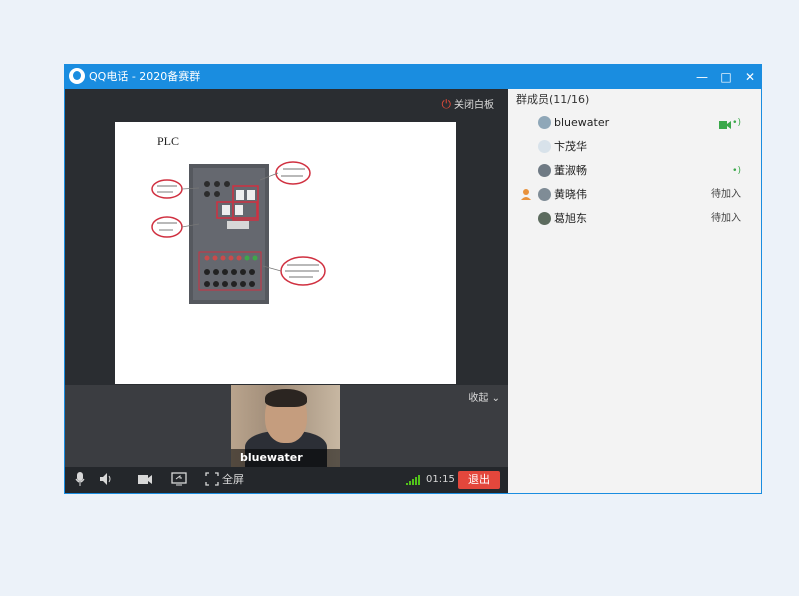 The width and height of the screenshot is (799, 596). I want to click on exit-call-button: 退出, so click(479, 480).